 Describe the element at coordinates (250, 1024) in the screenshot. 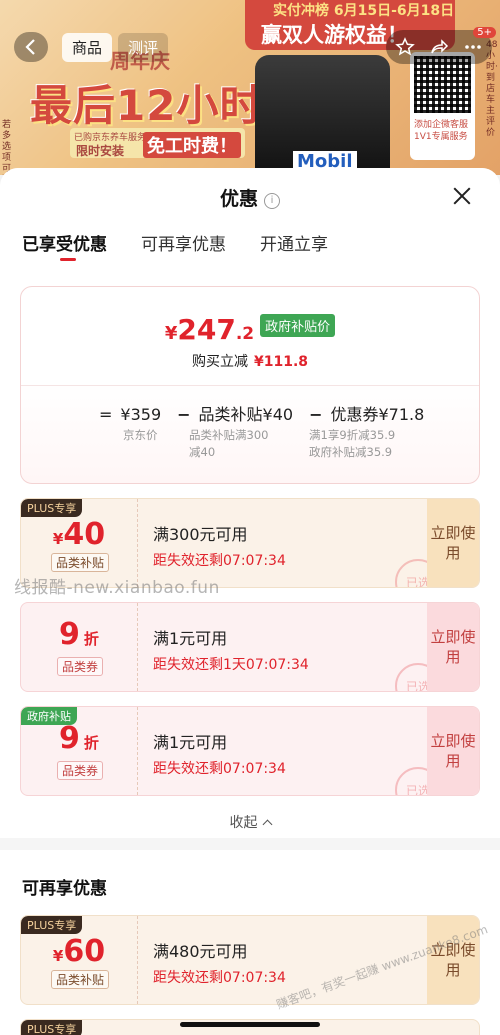

I see `home-indicator` at that location.